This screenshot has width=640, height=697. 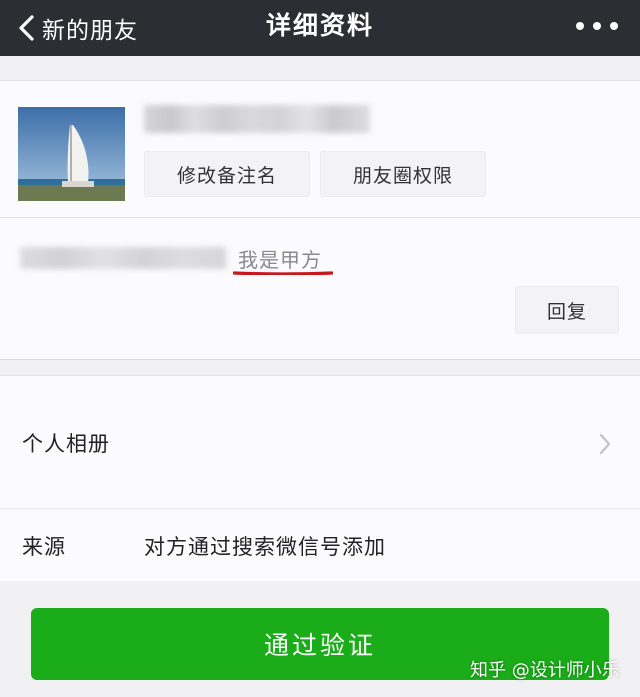 I want to click on album-label: 个人相册, so click(x=66, y=444).